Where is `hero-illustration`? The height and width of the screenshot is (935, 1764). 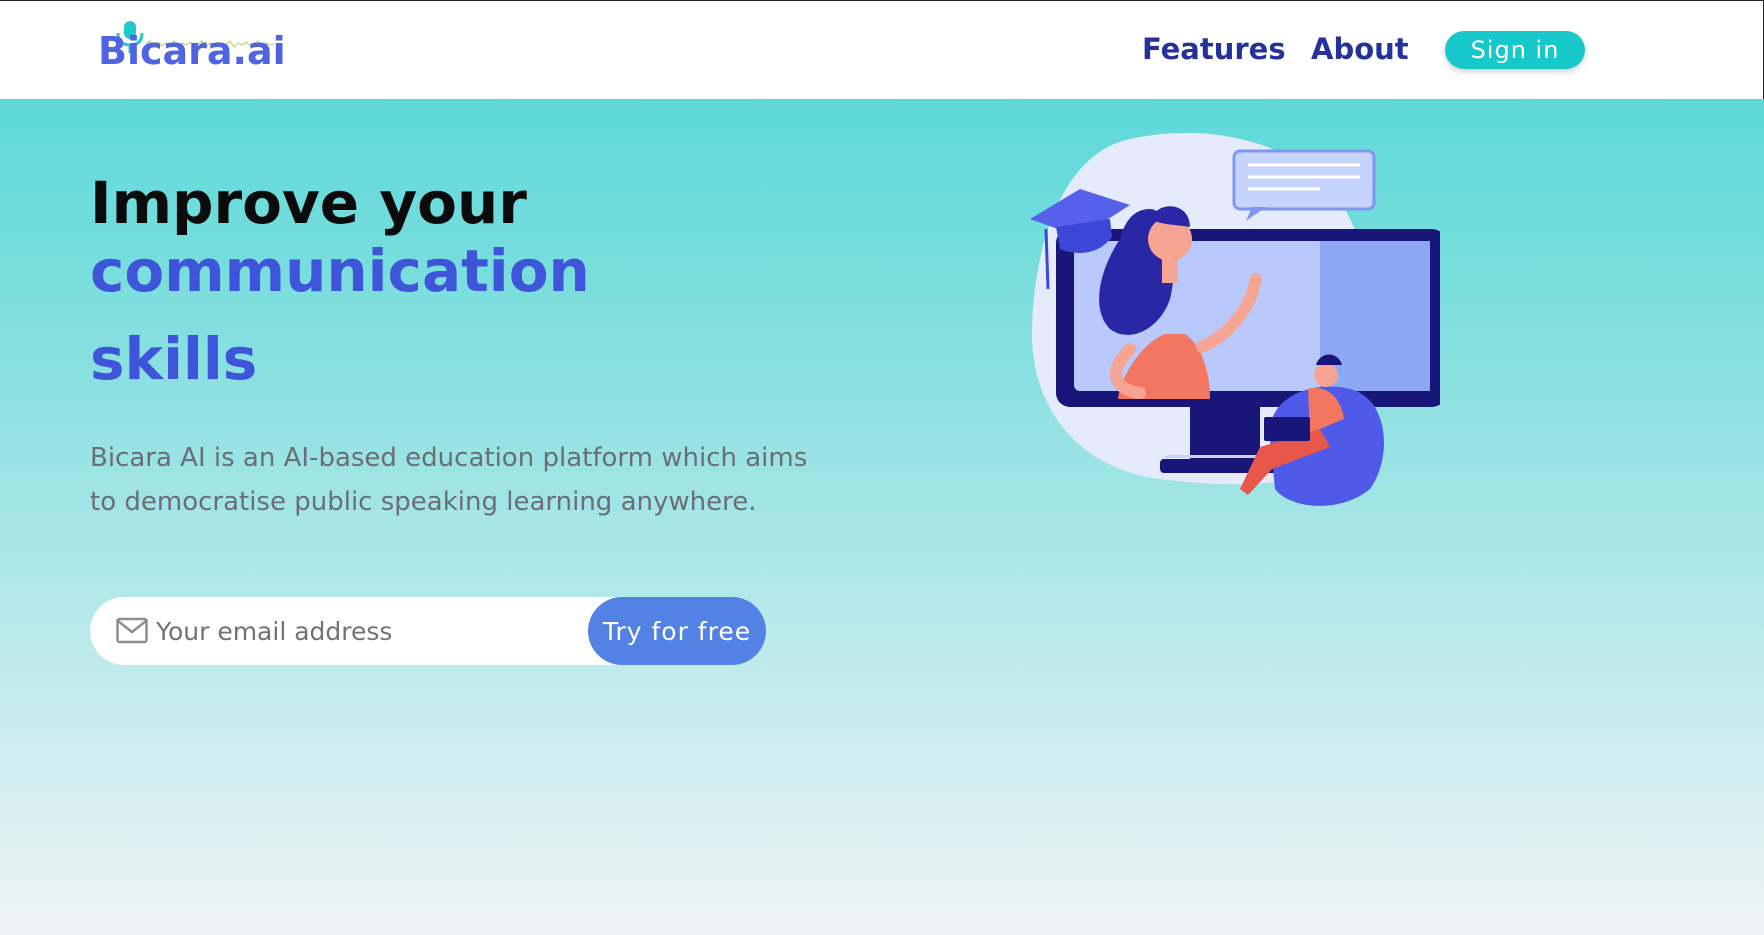 hero-illustration is located at coordinates (1235, 319).